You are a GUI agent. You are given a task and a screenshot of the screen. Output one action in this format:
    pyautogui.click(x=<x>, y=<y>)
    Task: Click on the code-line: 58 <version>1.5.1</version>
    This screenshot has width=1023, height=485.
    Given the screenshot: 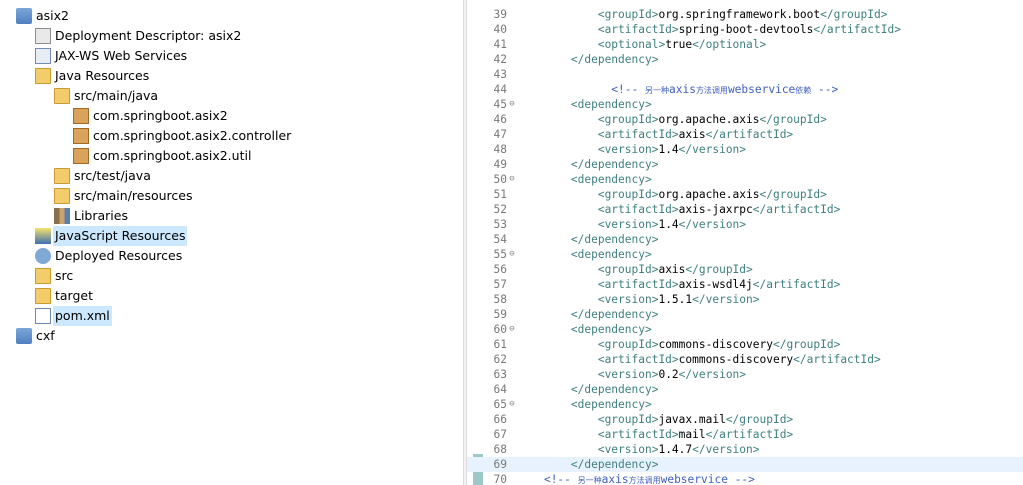 What is the action you would take?
    pyautogui.click(x=745, y=299)
    